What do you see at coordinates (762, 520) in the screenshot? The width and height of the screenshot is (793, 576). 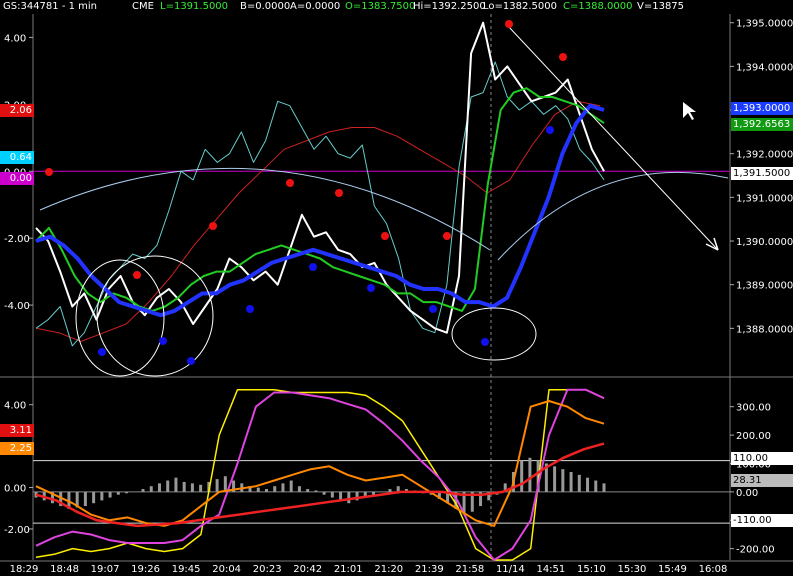 I see `osc-right-tag: -110.00` at bounding box center [762, 520].